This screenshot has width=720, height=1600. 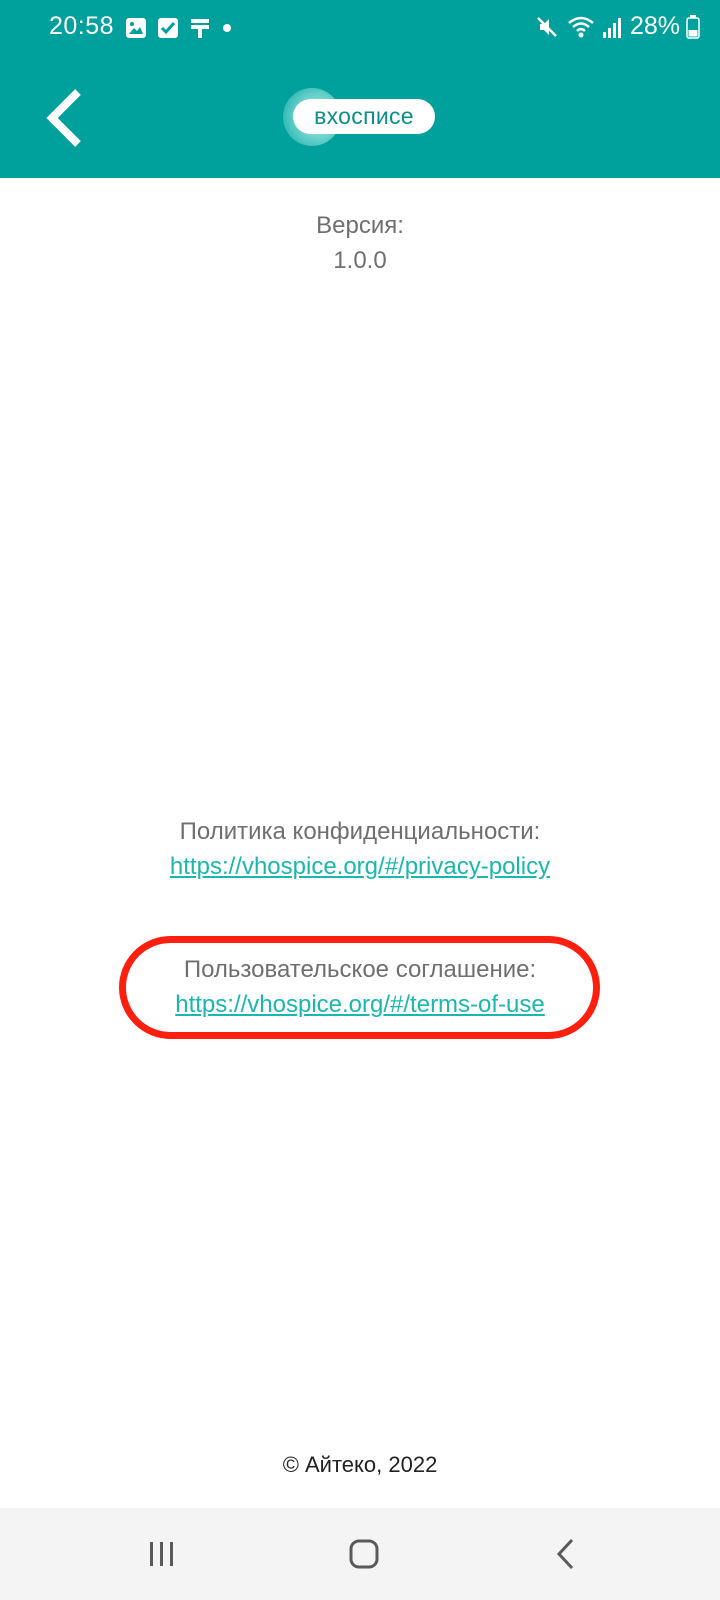 What do you see at coordinates (200, 28) in the screenshot?
I see `cleaner-icon` at bounding box center [200, 28].